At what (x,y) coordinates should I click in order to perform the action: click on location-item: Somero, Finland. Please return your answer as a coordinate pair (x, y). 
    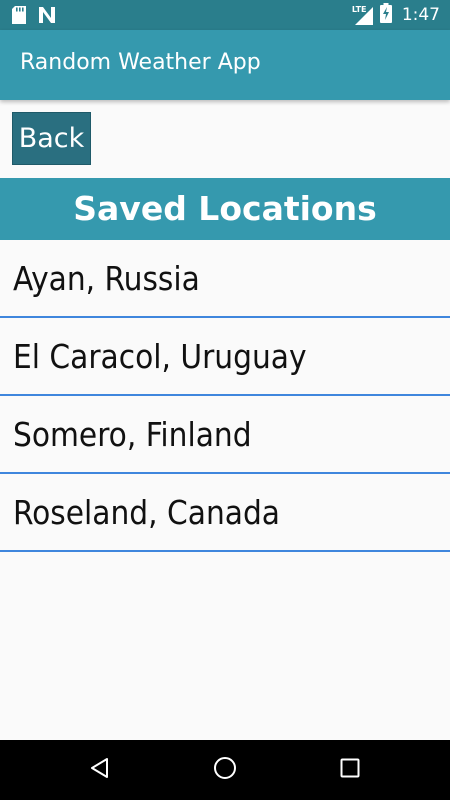
    Looking at the image, I should click on (225, 435).